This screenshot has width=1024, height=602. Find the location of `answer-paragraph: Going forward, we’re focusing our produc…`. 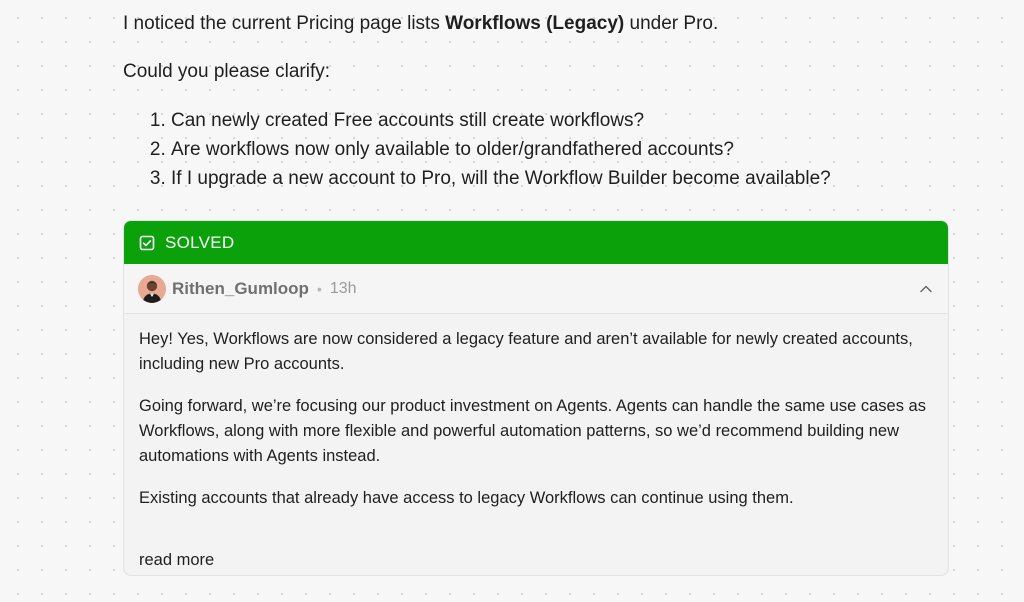

answer-paragraph: Going forward, we’re focusing our produc… is located at coordinates (532, 431).